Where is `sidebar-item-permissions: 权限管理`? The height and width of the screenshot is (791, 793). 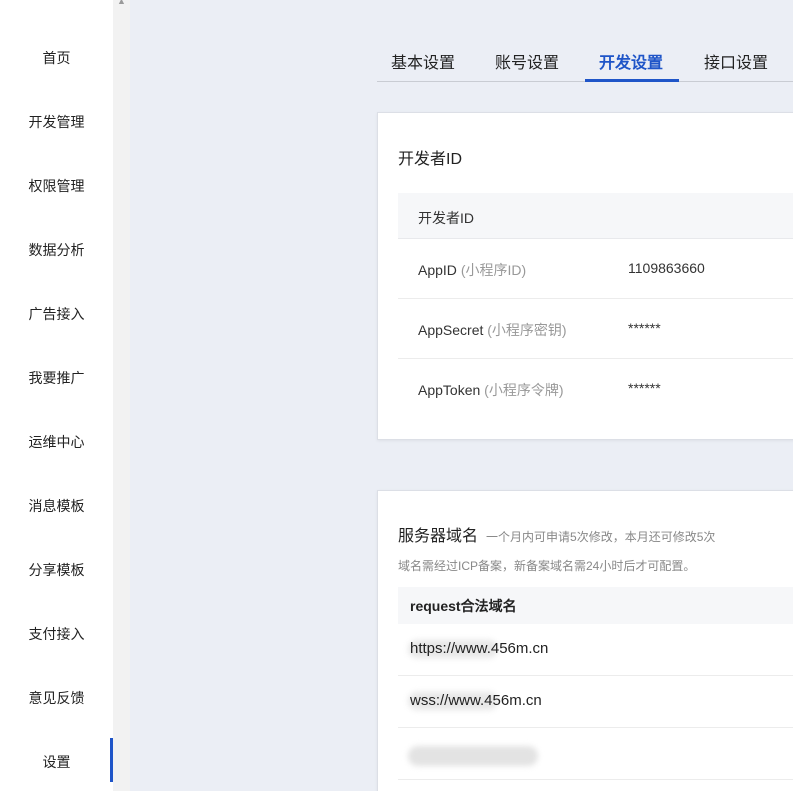
sidebar-item-permissions: 权限管理 is located at coordinates (56, 186).